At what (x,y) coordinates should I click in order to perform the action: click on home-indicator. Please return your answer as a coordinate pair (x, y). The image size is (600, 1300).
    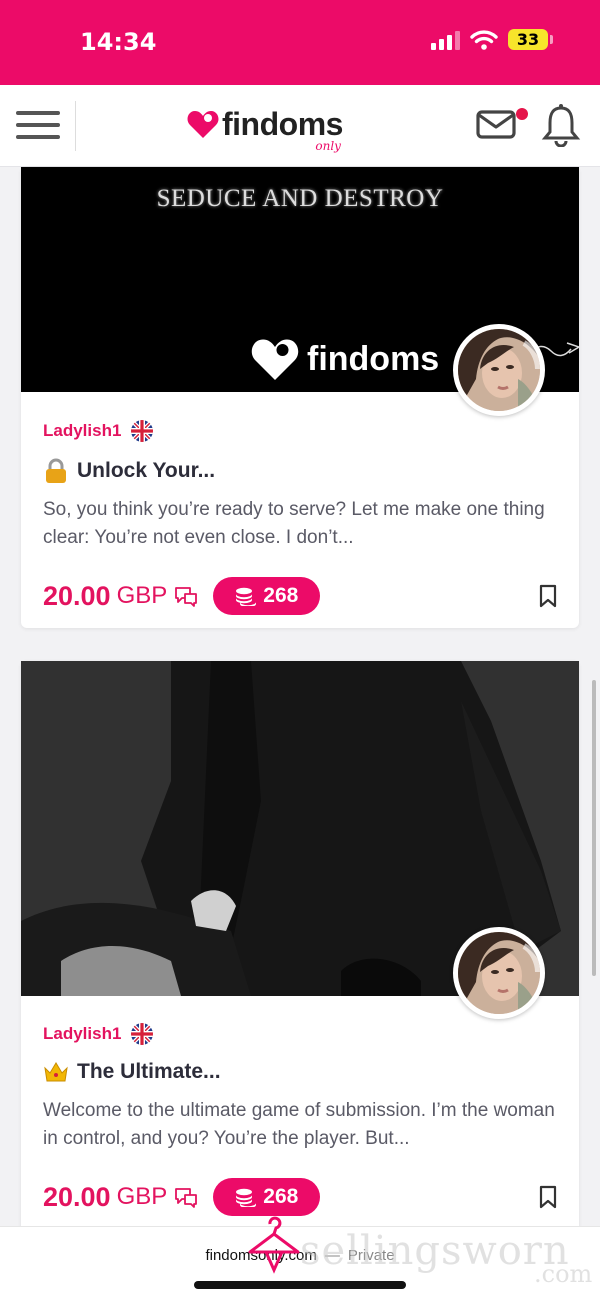
    Looking at the image, I should click on (300, 1285).